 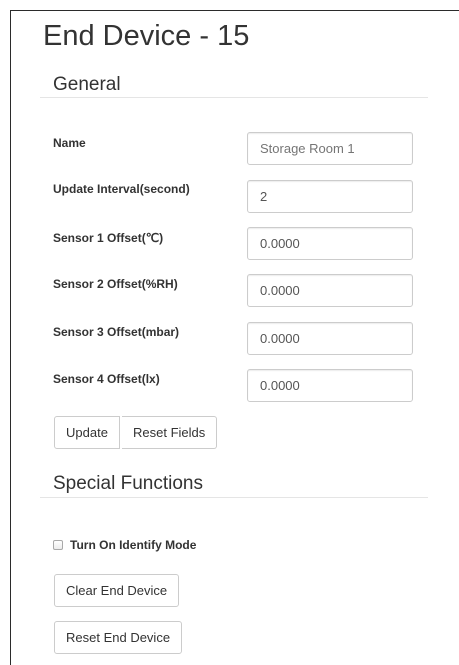 What do you see at coordinates (69, 143) in the screenshot?
I see `name-label: Name` at bounding box center [69, 143].